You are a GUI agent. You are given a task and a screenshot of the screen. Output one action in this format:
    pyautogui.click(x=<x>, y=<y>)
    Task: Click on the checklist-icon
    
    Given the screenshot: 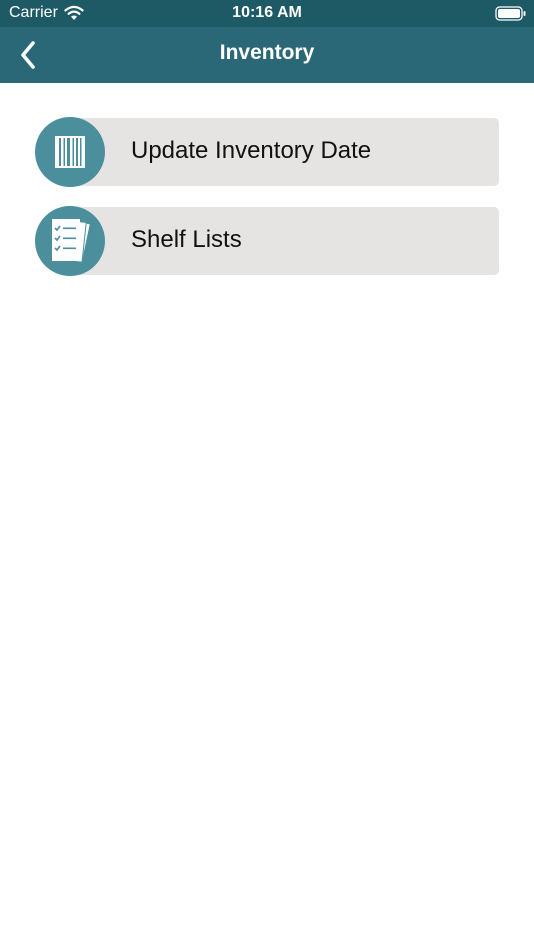 What is the action you would take?
    pyautogui.click(x=71, y=240)
    